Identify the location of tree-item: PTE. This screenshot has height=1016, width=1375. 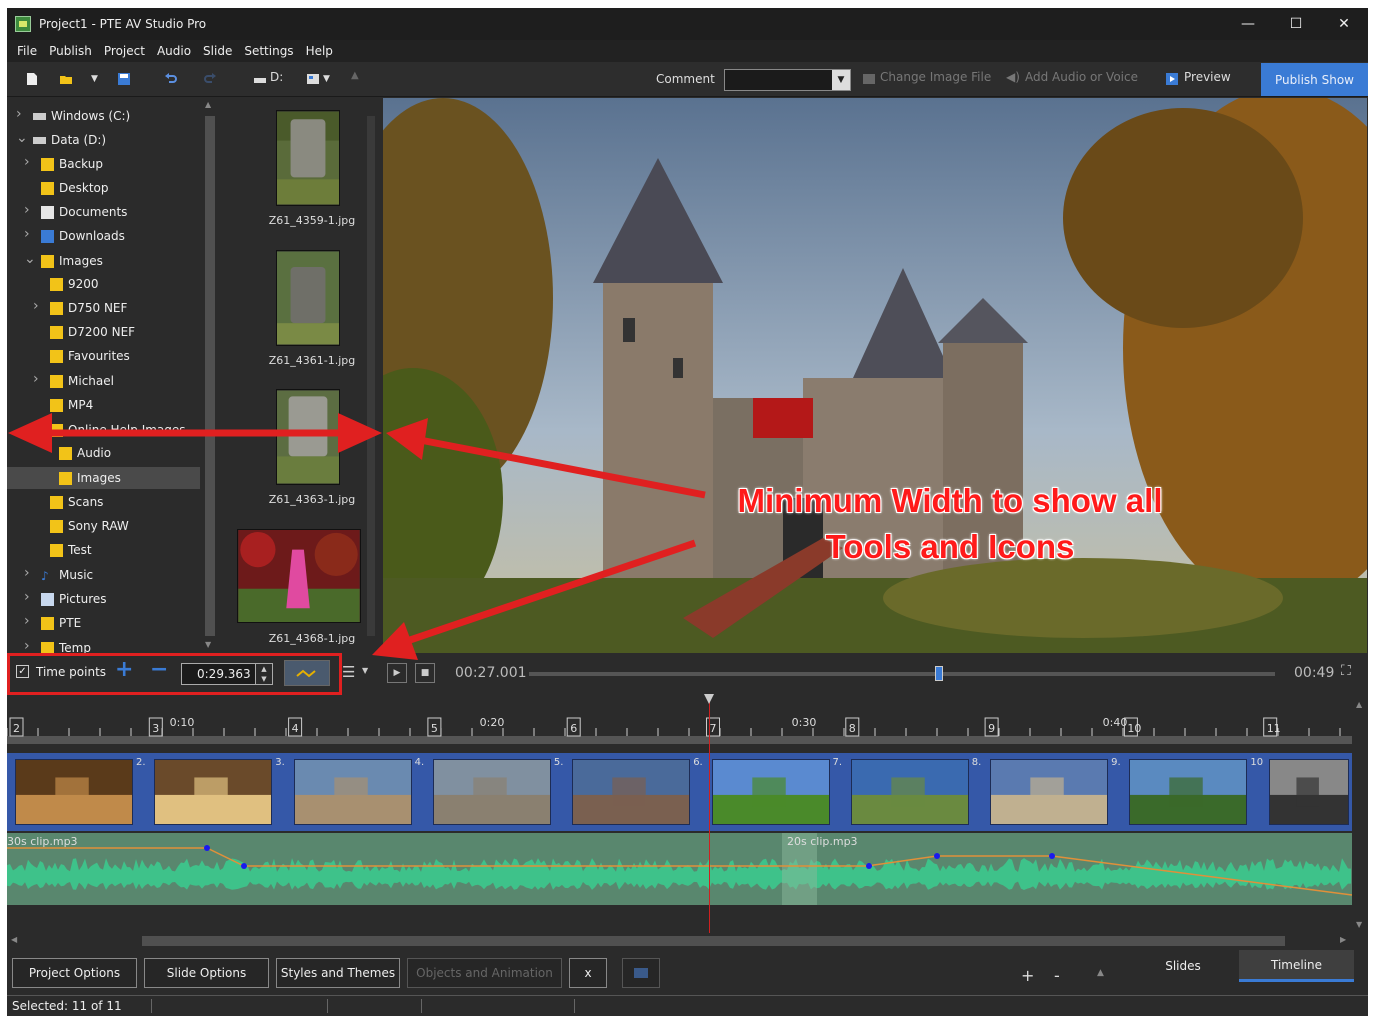
(61, 623).